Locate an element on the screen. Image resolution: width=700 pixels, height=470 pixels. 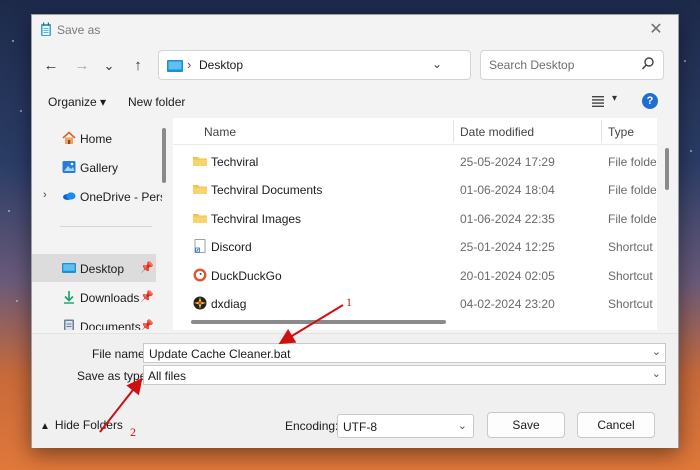
sidebar-item-label: Desktop is located at coordinates (102, 269).